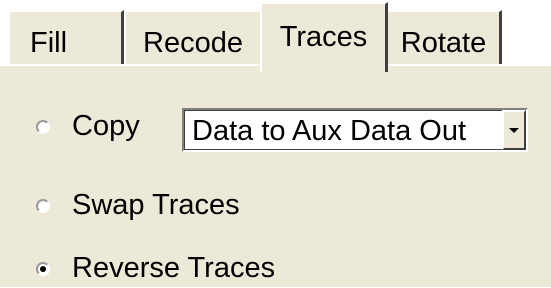 This screenshot has height=288, width=551. I want to click on reverse-traces-label: Reverse Traces, so click(174, 267).